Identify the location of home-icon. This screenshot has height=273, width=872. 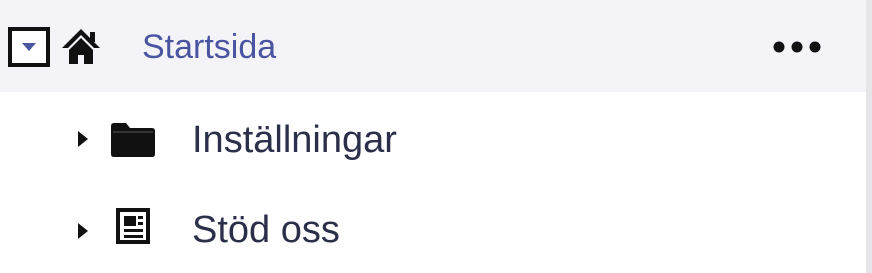
(81, 46).